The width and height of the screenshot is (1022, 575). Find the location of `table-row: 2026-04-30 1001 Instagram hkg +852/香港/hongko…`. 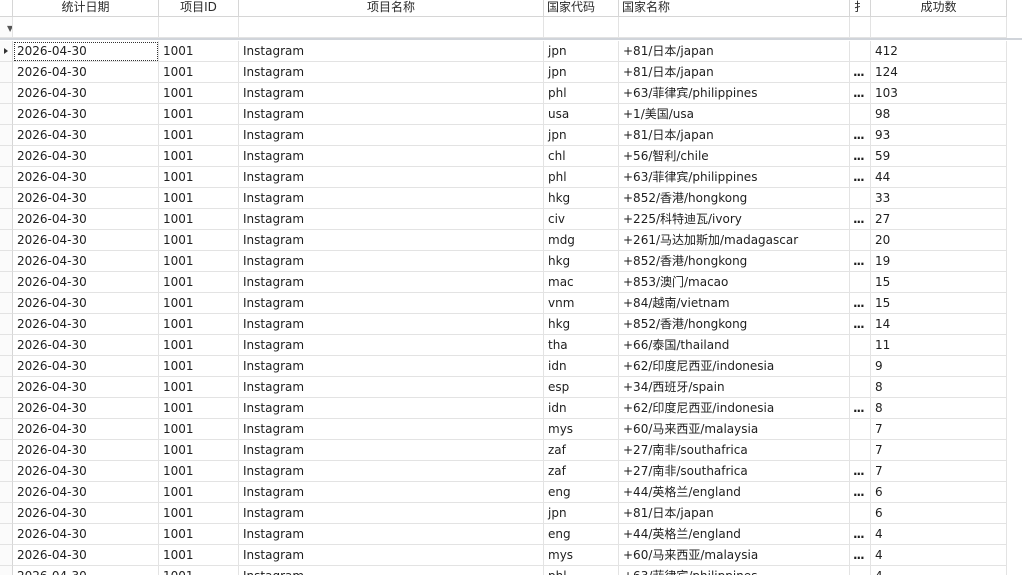

table-row: 2026-04-30 1001 Instagram hkg +852/香港/hongko… is located at coordinates (511, 261).